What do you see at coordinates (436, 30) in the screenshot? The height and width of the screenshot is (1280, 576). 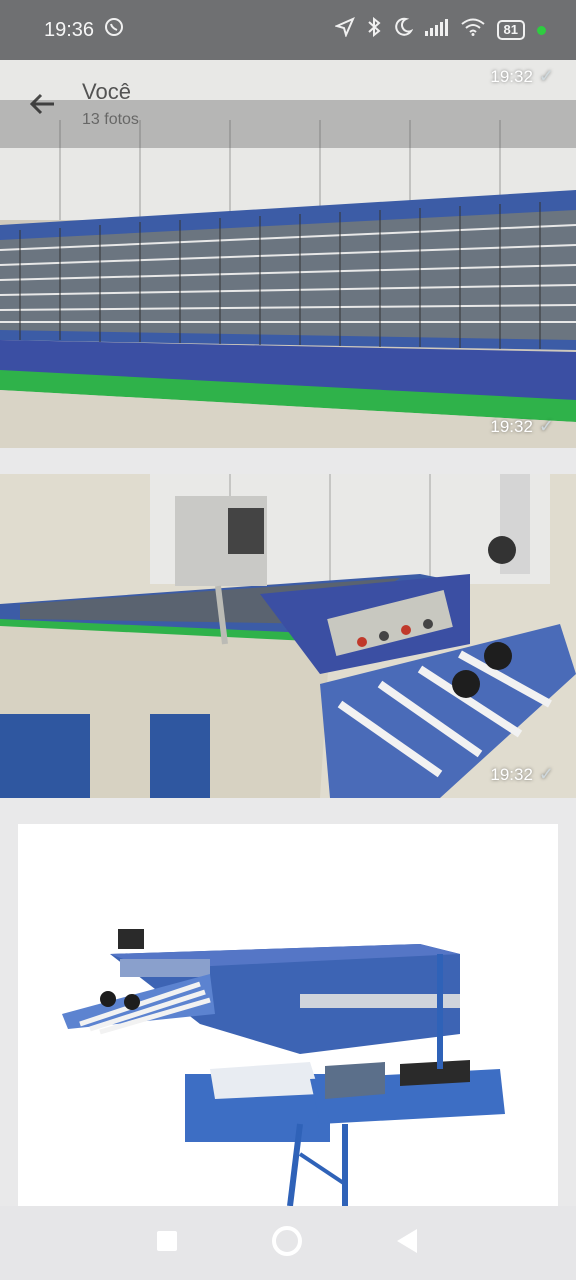 I see `signal-icon` at bounding box center [436, 30].